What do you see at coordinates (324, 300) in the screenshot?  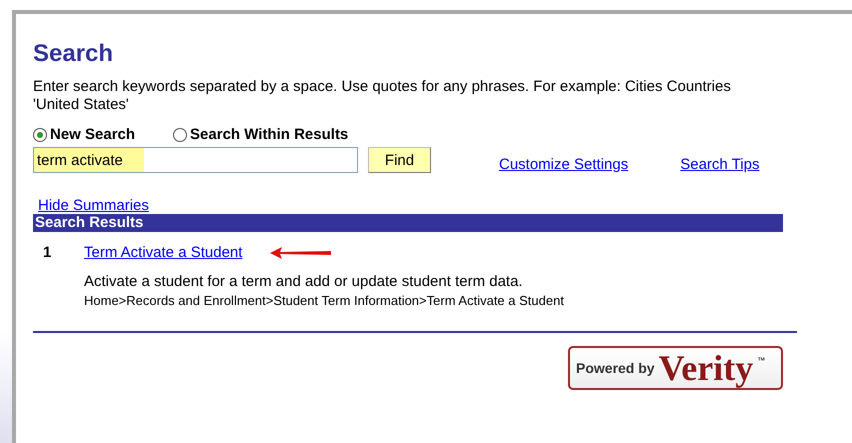 I see `result-path: Home>Records and Enrollment>Student Term Information>Term Activate a Student` at bounding box center [324, 300].